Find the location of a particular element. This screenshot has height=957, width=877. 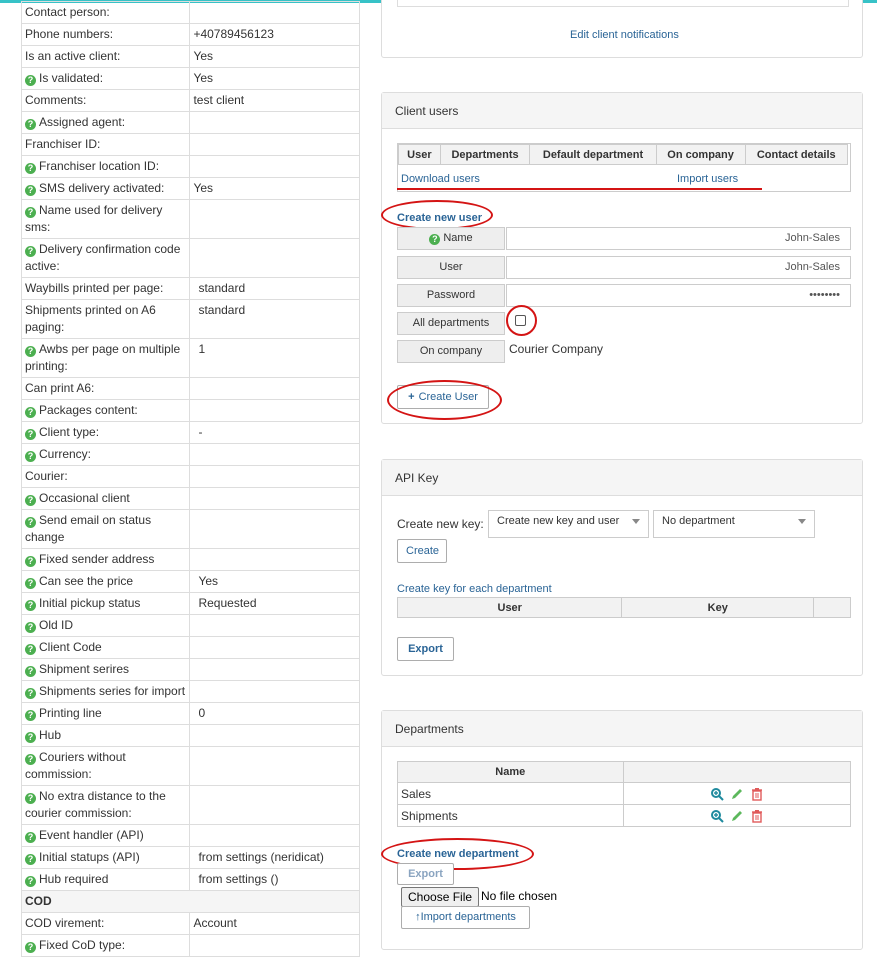

col-name: Name is located at coordinates (510, 772).